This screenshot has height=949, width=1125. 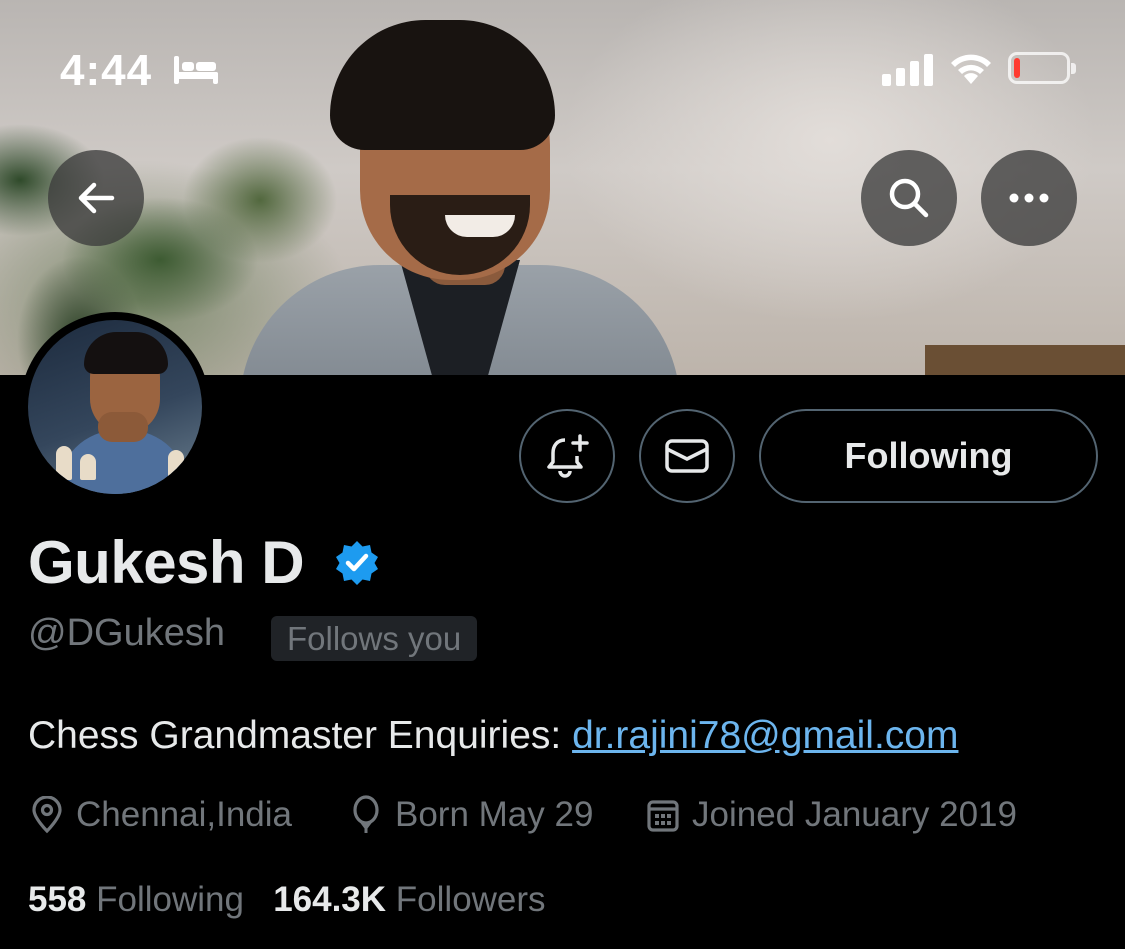 What do you see at coordinates (170, 899) in the screenshot?
I see `following-count-label: Following` at bounding box center [170, 899].